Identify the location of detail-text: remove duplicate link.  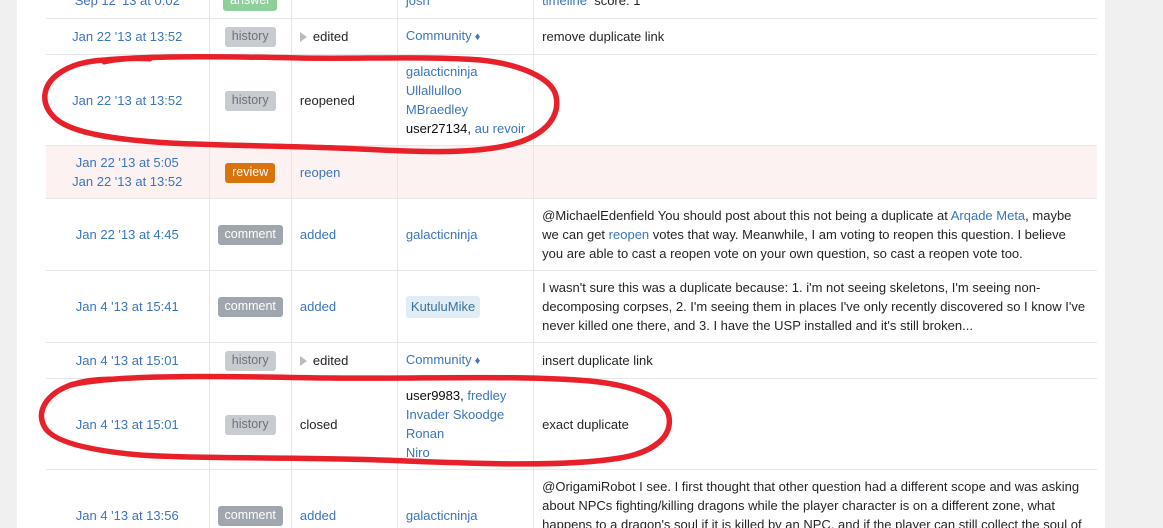
(603, 36).